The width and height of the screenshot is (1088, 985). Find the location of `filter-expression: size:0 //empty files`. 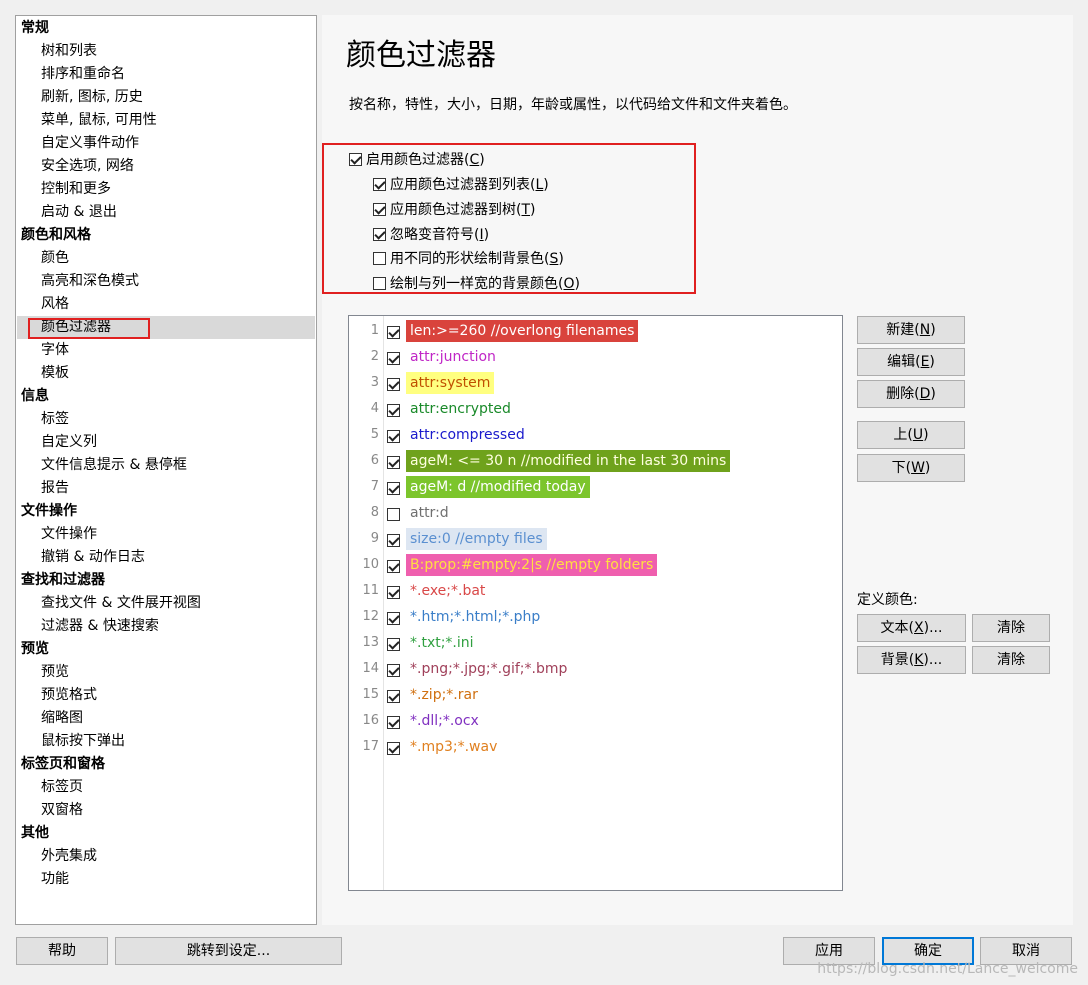

filter-expression: size:0 //empty files is located at coordinates (476, 539).